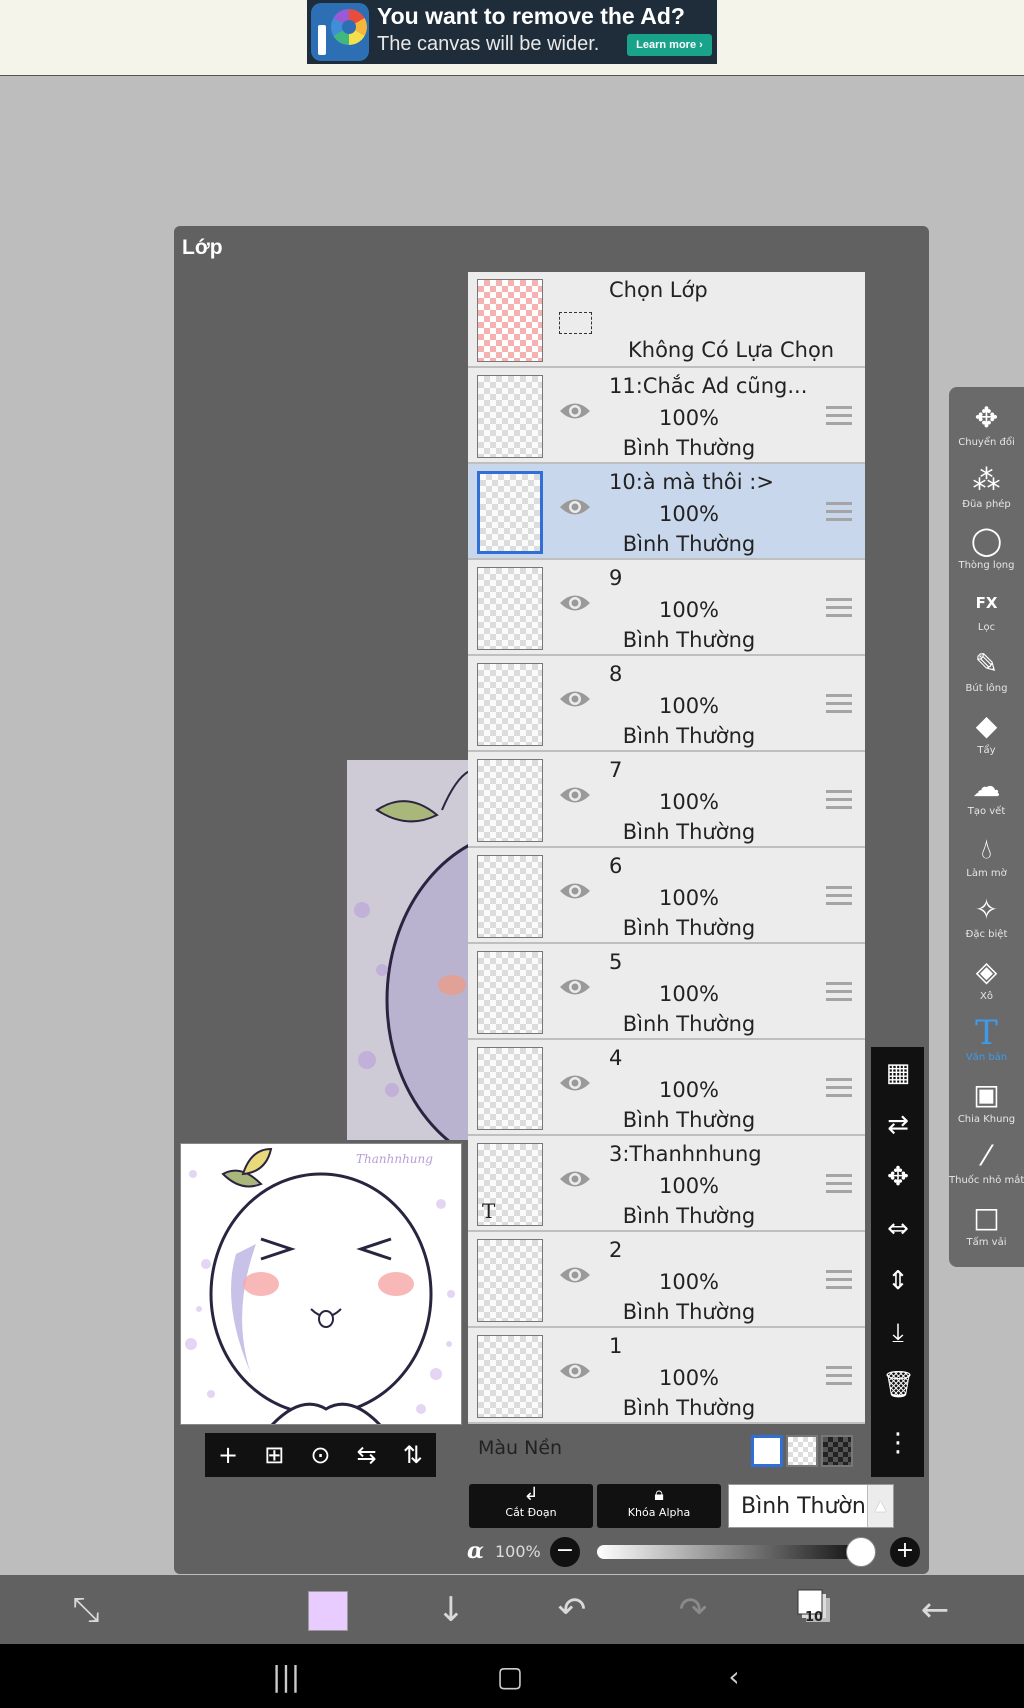 Image resolution: width=1024 pixels, height=1708 pixels. What do you see at coordinates (986, 848) in the screenshot?
I see `blur-icon: 💧︎` at bounding box center [986, 848].